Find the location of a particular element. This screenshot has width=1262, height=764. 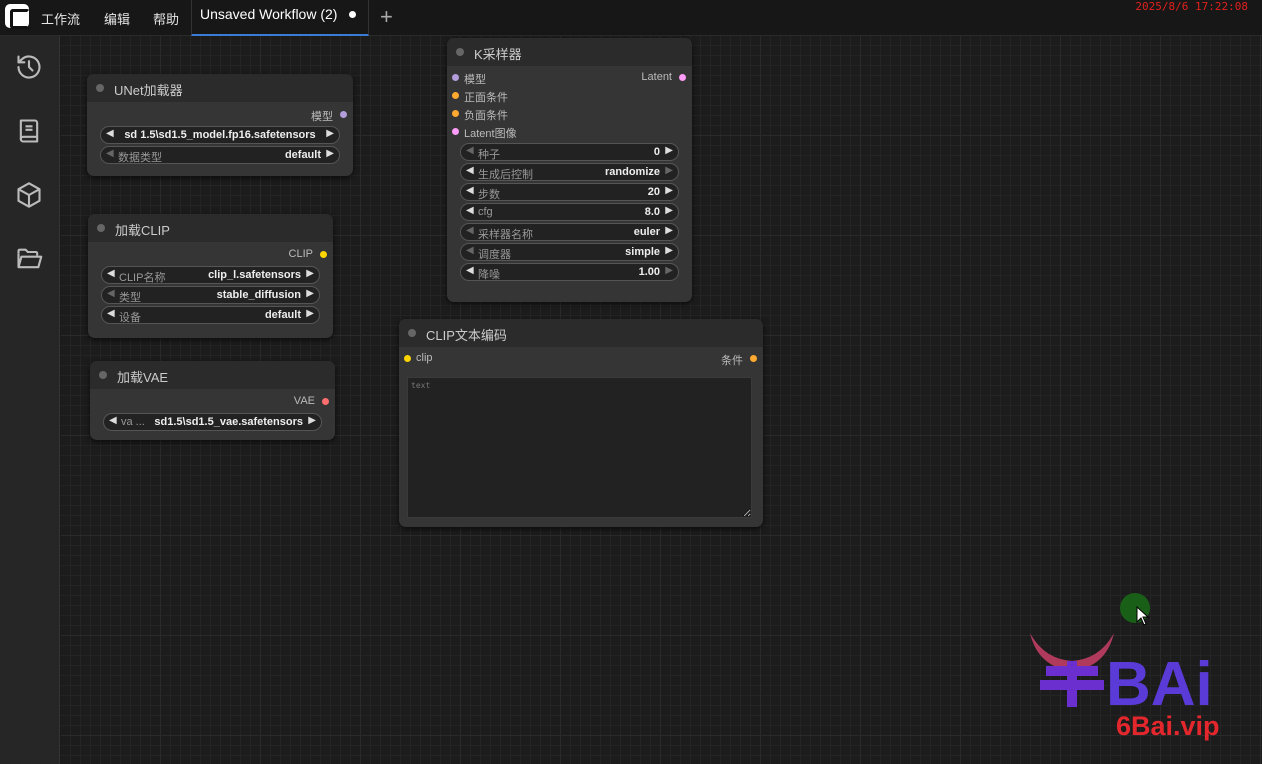

unet-name-combo: ◀ sd 1.5\sd1.5_model.fp16.safetensors ▶ is located at coordinates (220, 135).